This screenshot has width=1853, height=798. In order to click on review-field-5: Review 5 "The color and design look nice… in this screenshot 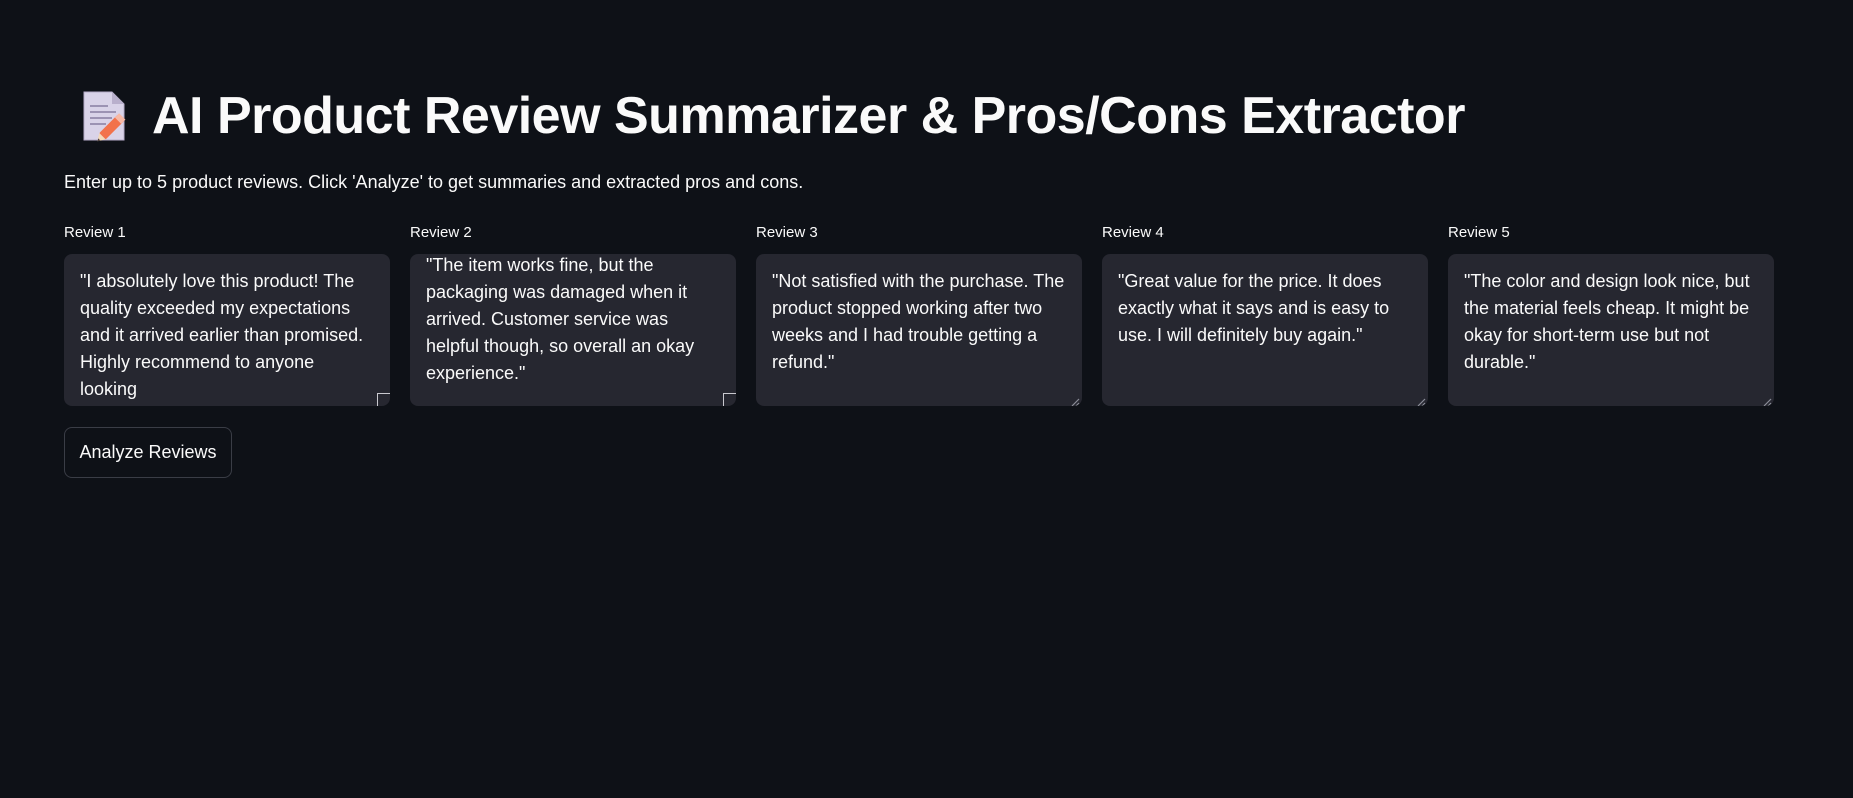, I will do `click(1611, 315)`.